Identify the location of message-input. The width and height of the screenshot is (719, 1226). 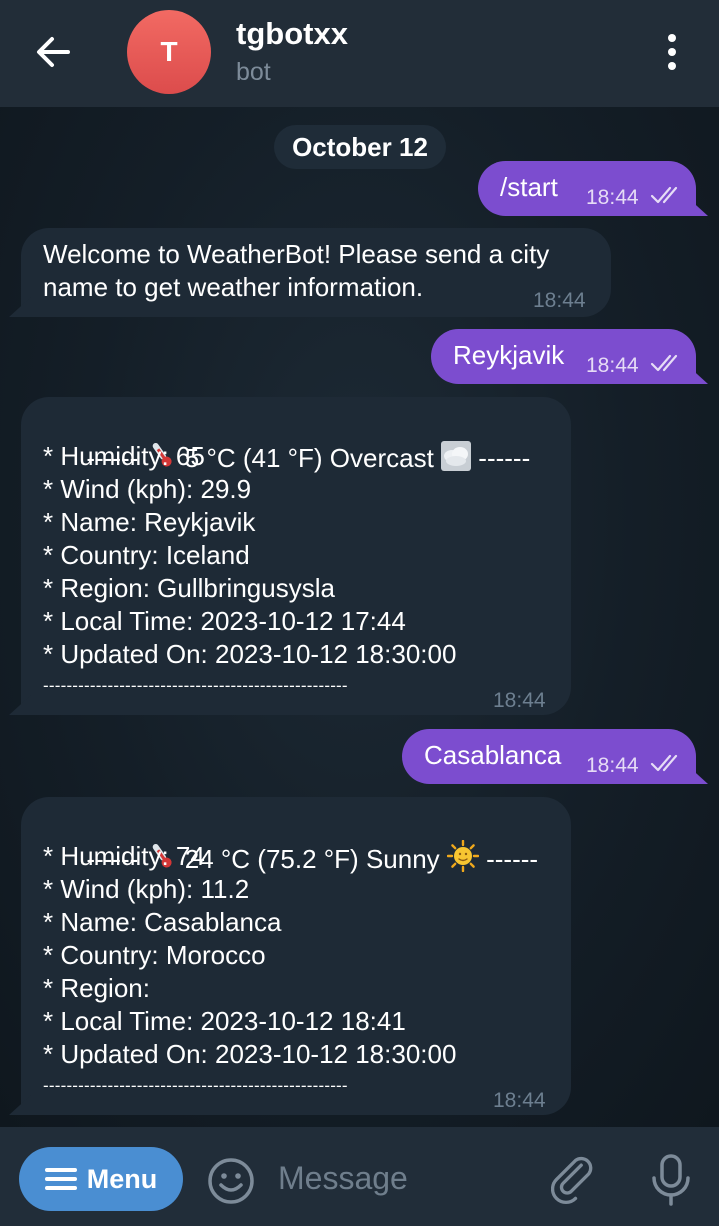
(403, 1178).